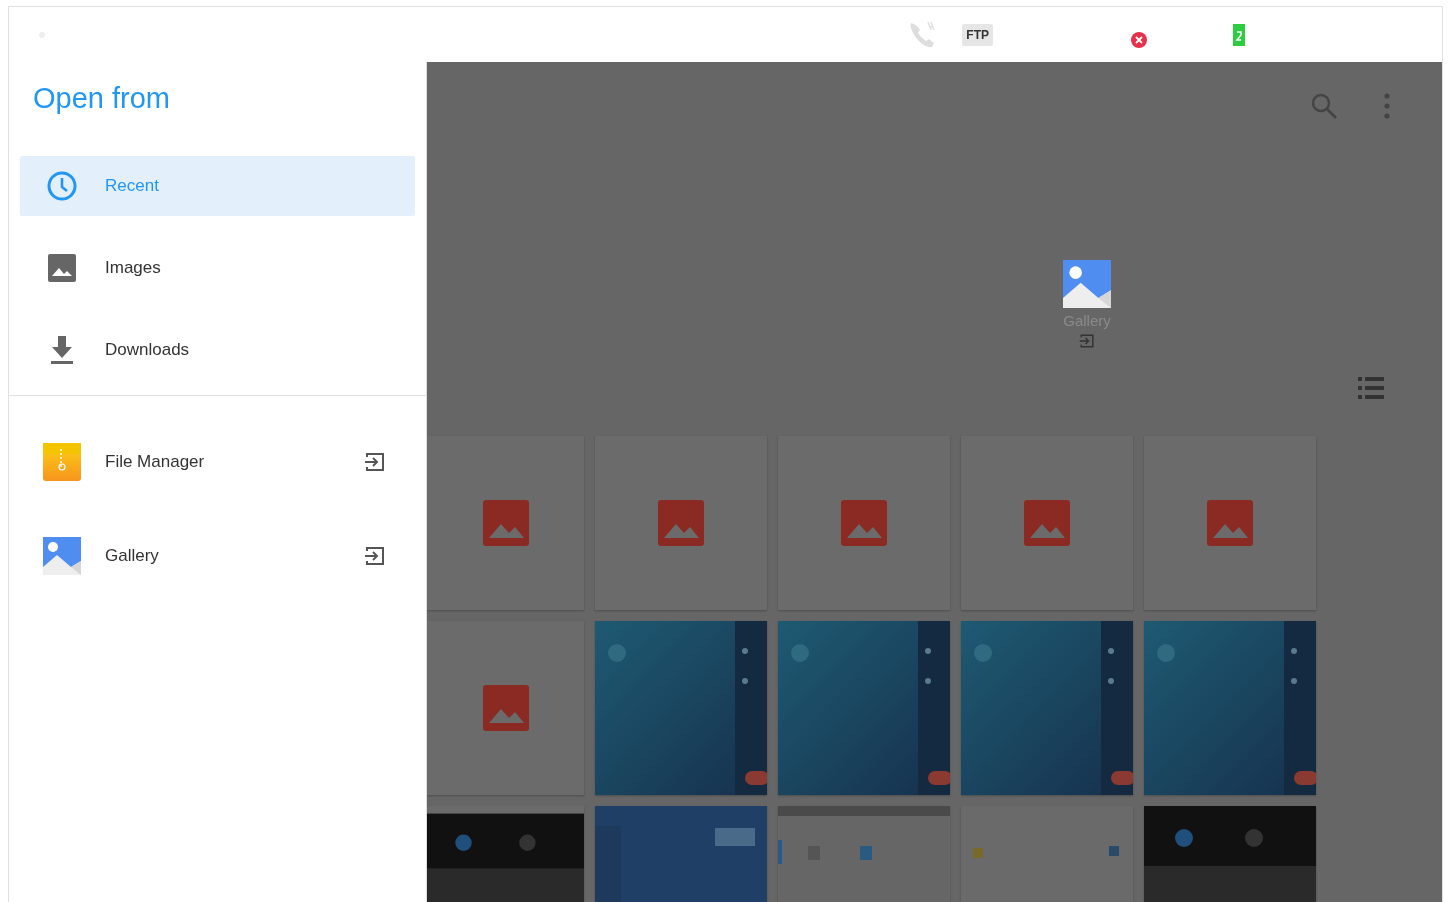 This screenshot has height=902, width=1452. What do you see at coordinates (102, 99) in the screenshot?
I see `drawer-title: Open from` at bounding box center [102, 99].